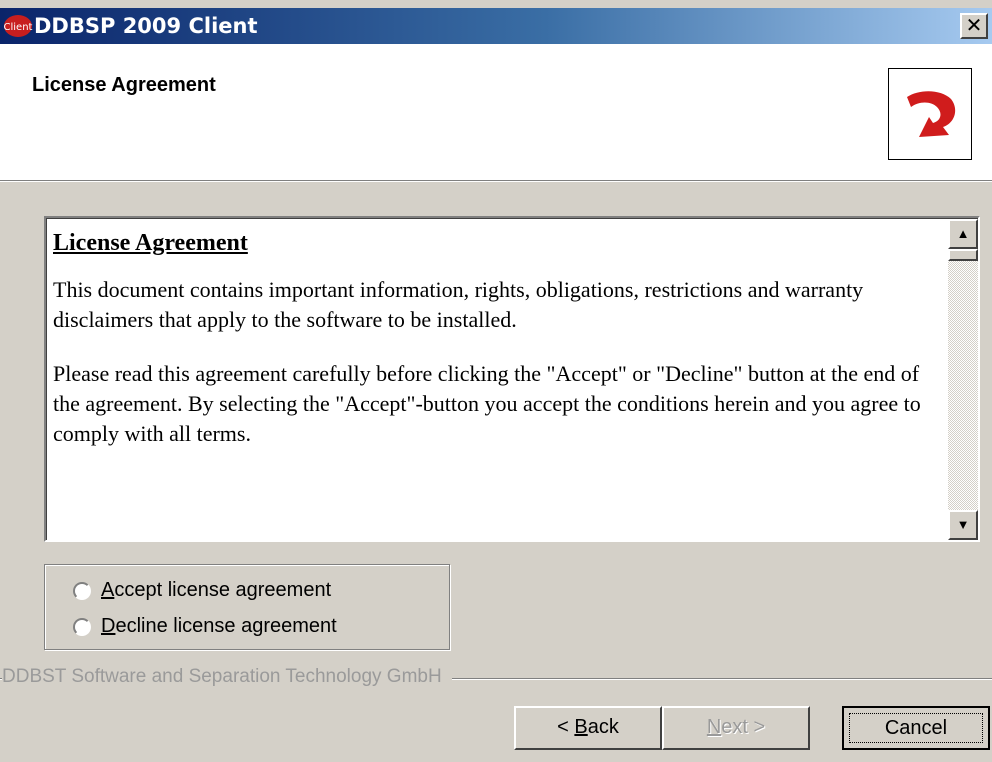 The width and height of the screenshot is (992, 762). Describe the element at coordinates (496, 26) in the screenshot. I see `title-bar: Client DDBSP 2009 Client ✕` at that location.